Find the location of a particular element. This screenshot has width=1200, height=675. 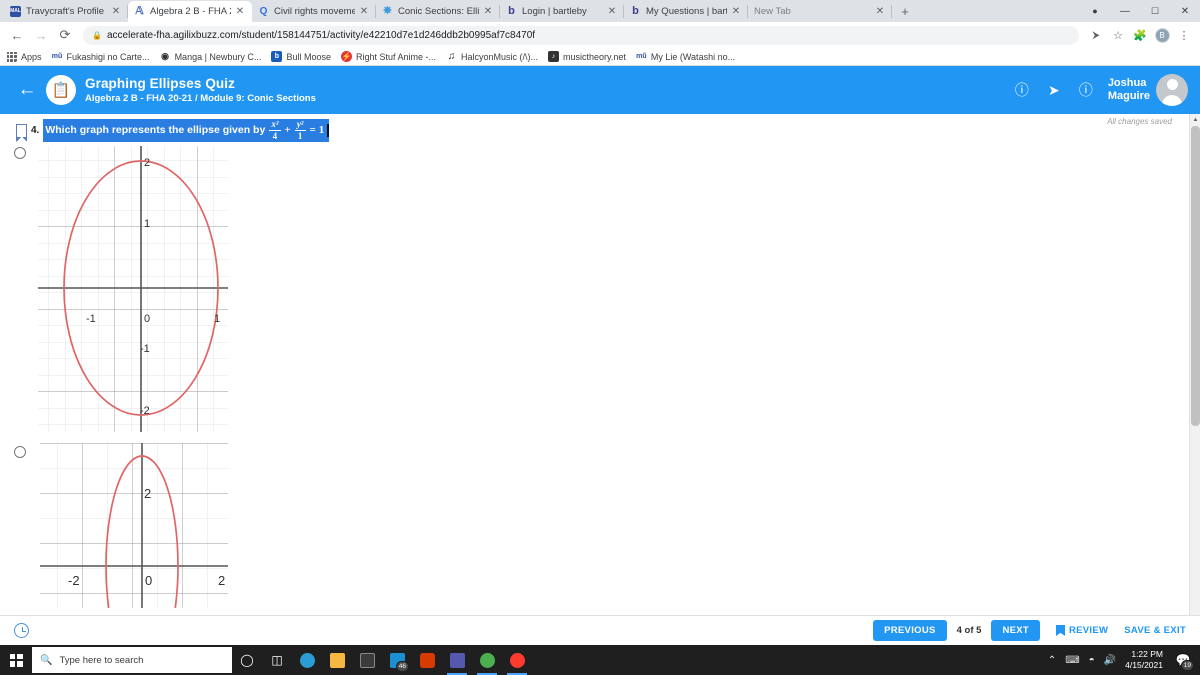

new-tab-button: + is located at coordinates (905, 11).